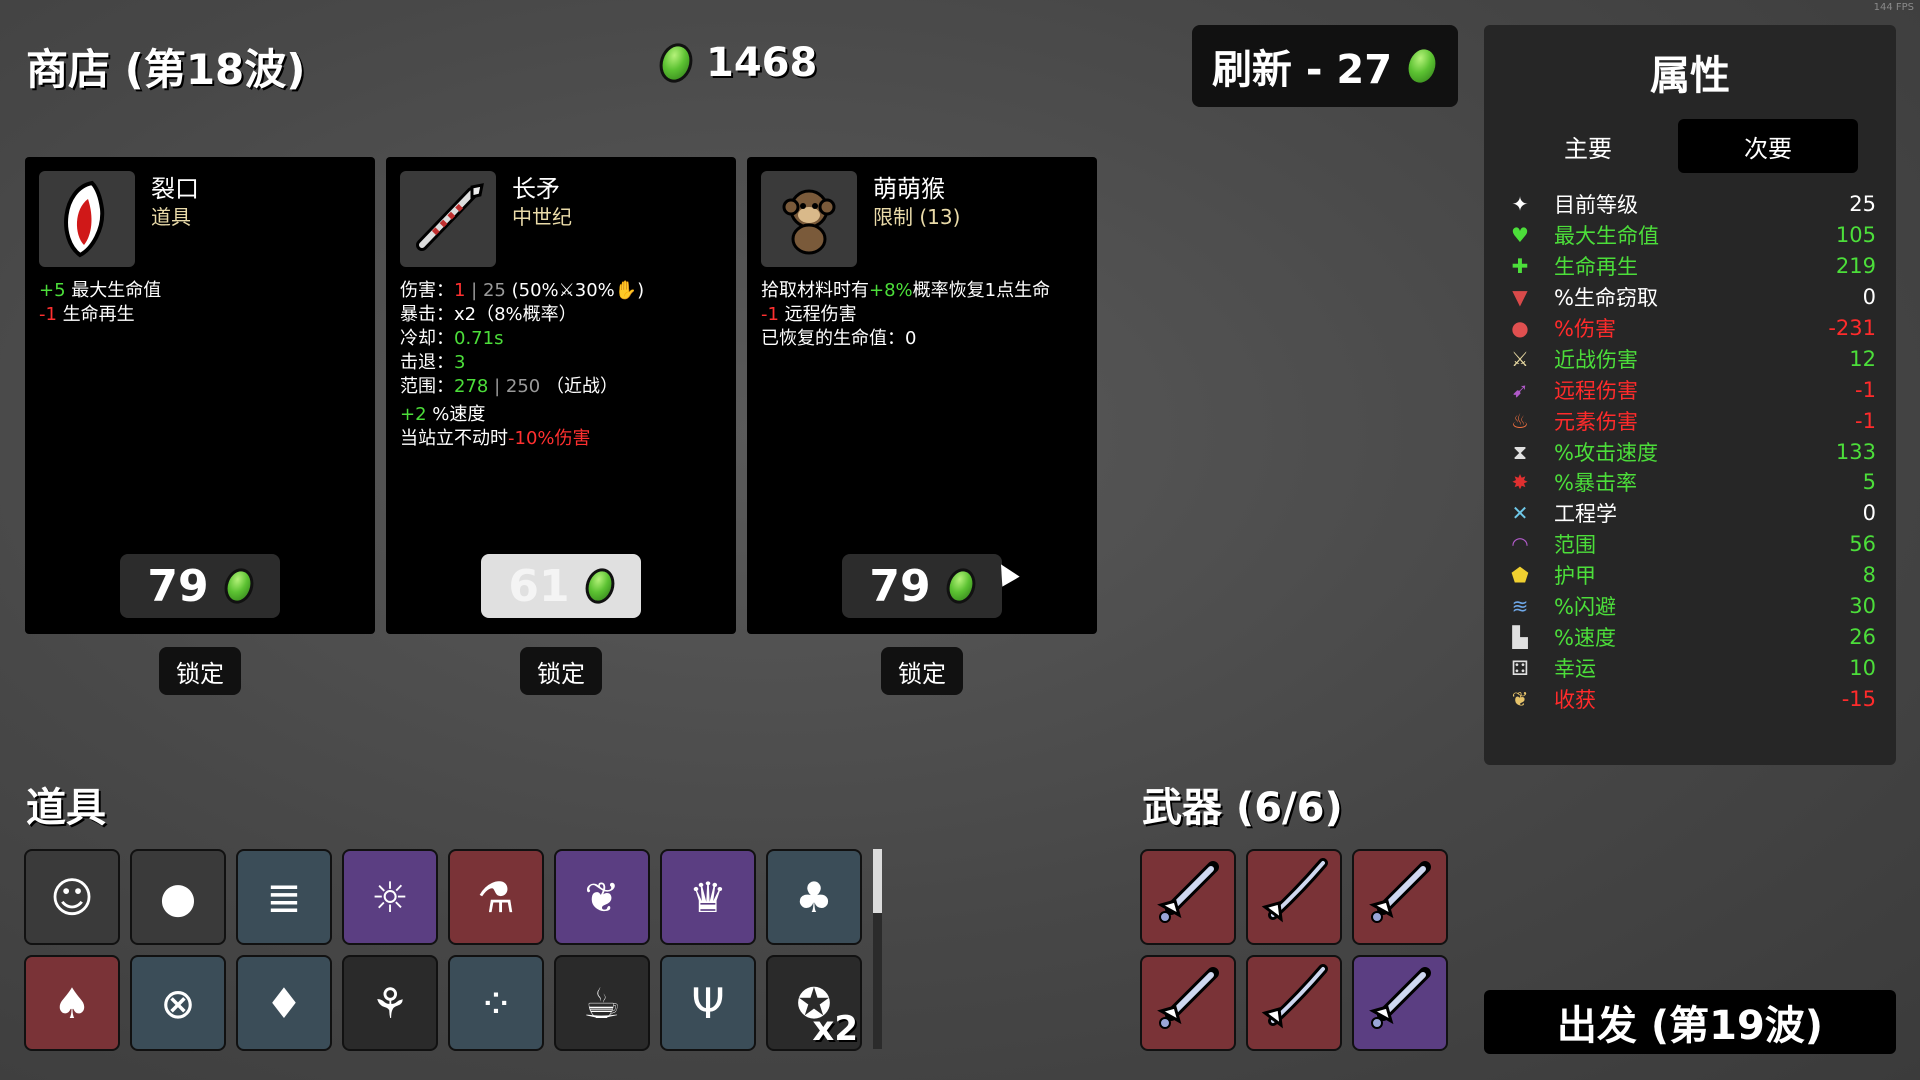  Describe the element at coordinates (561, 671) in the screenshot. I see `lock-button-2: 锁定` at that location.